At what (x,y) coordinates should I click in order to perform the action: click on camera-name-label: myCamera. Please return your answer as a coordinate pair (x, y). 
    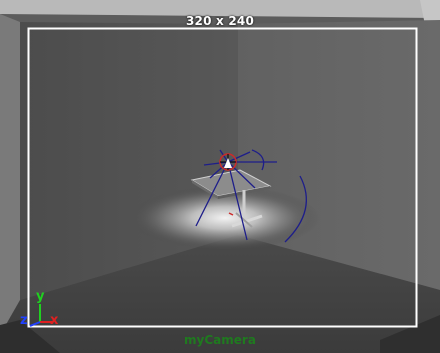
    Looking at the image, I should click on (220, 340).